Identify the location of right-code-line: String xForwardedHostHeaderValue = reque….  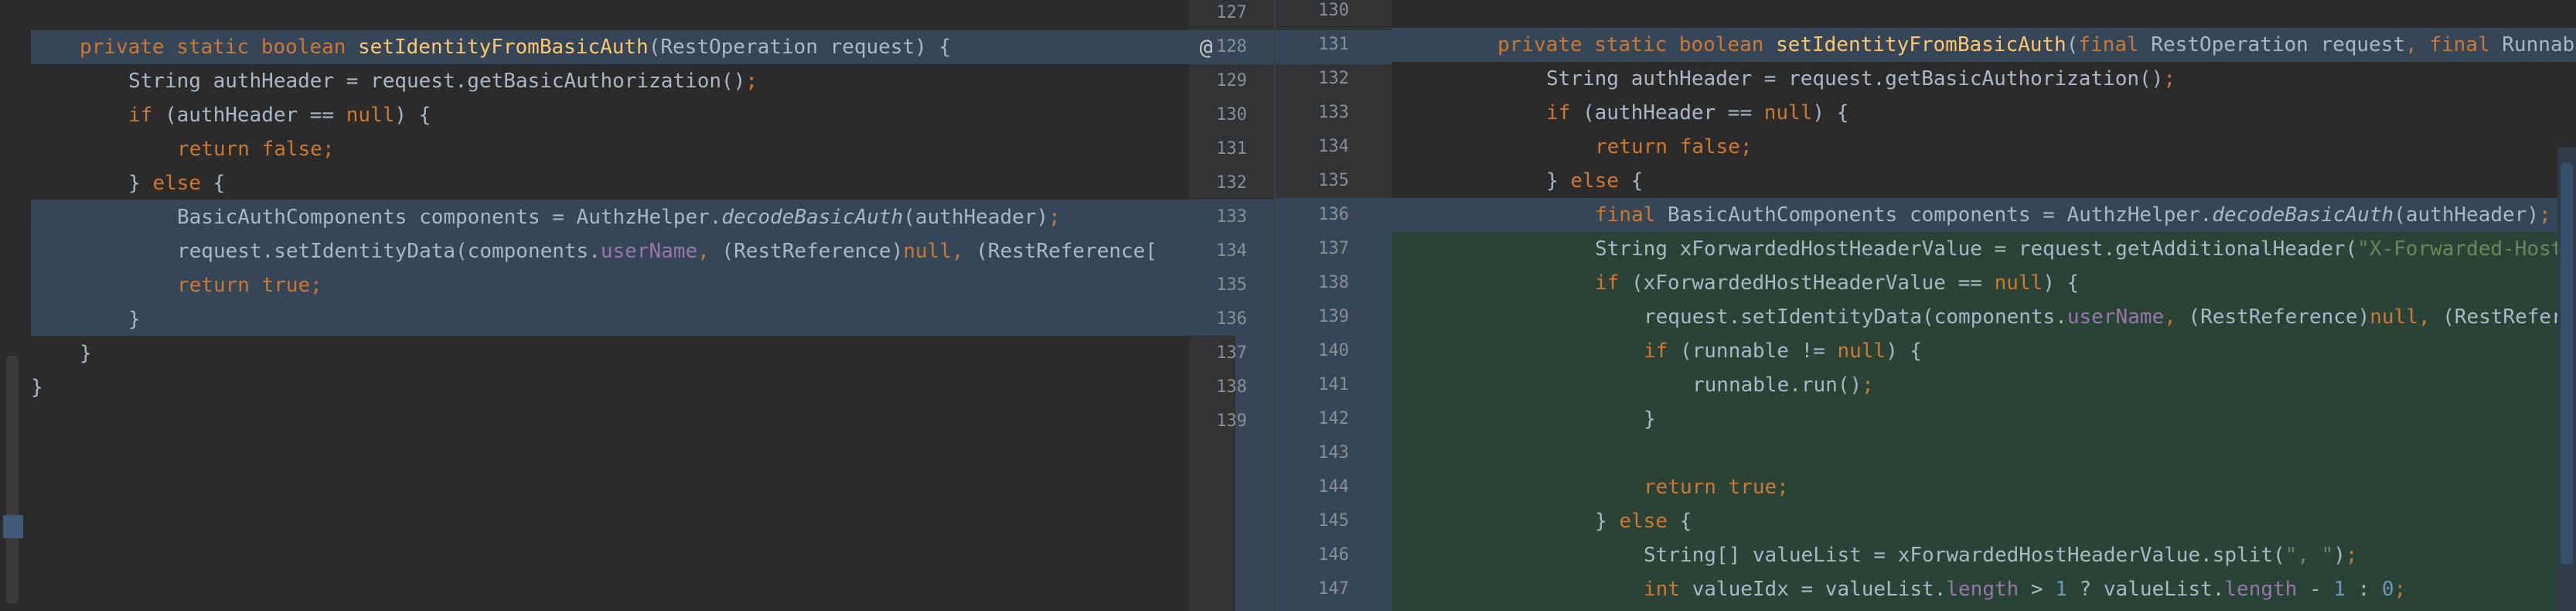
(1984, 249).